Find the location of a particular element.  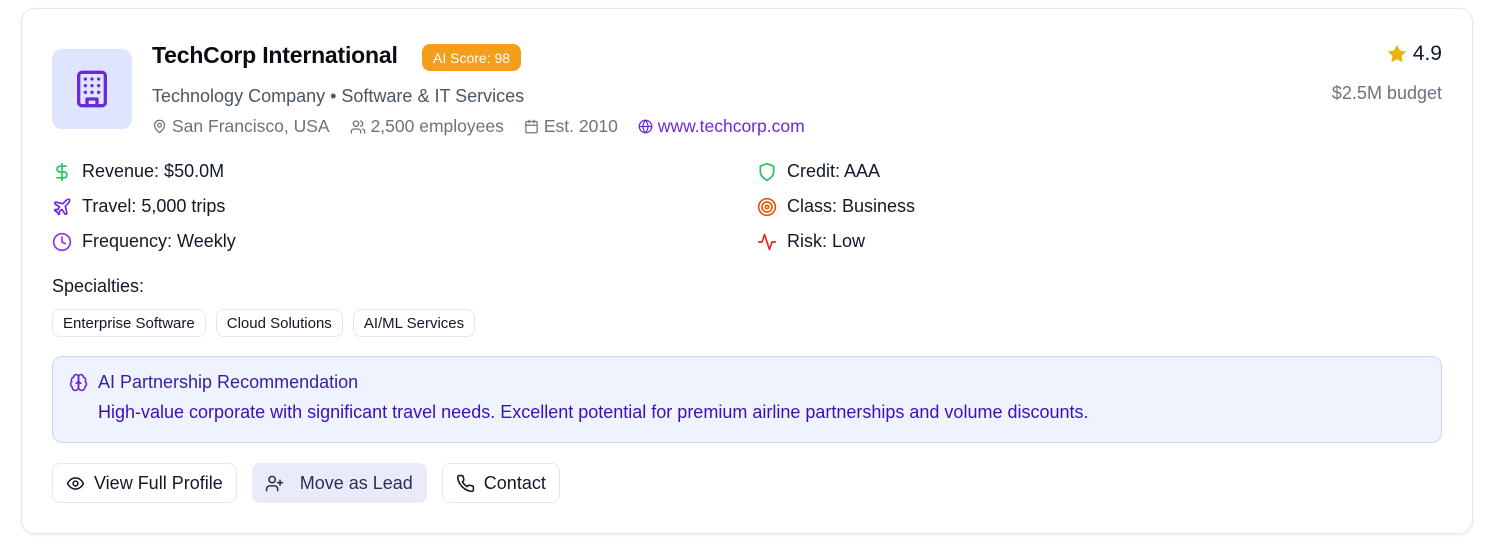

view-profile-label: View Full Profile is located at coordinates (158, 482).